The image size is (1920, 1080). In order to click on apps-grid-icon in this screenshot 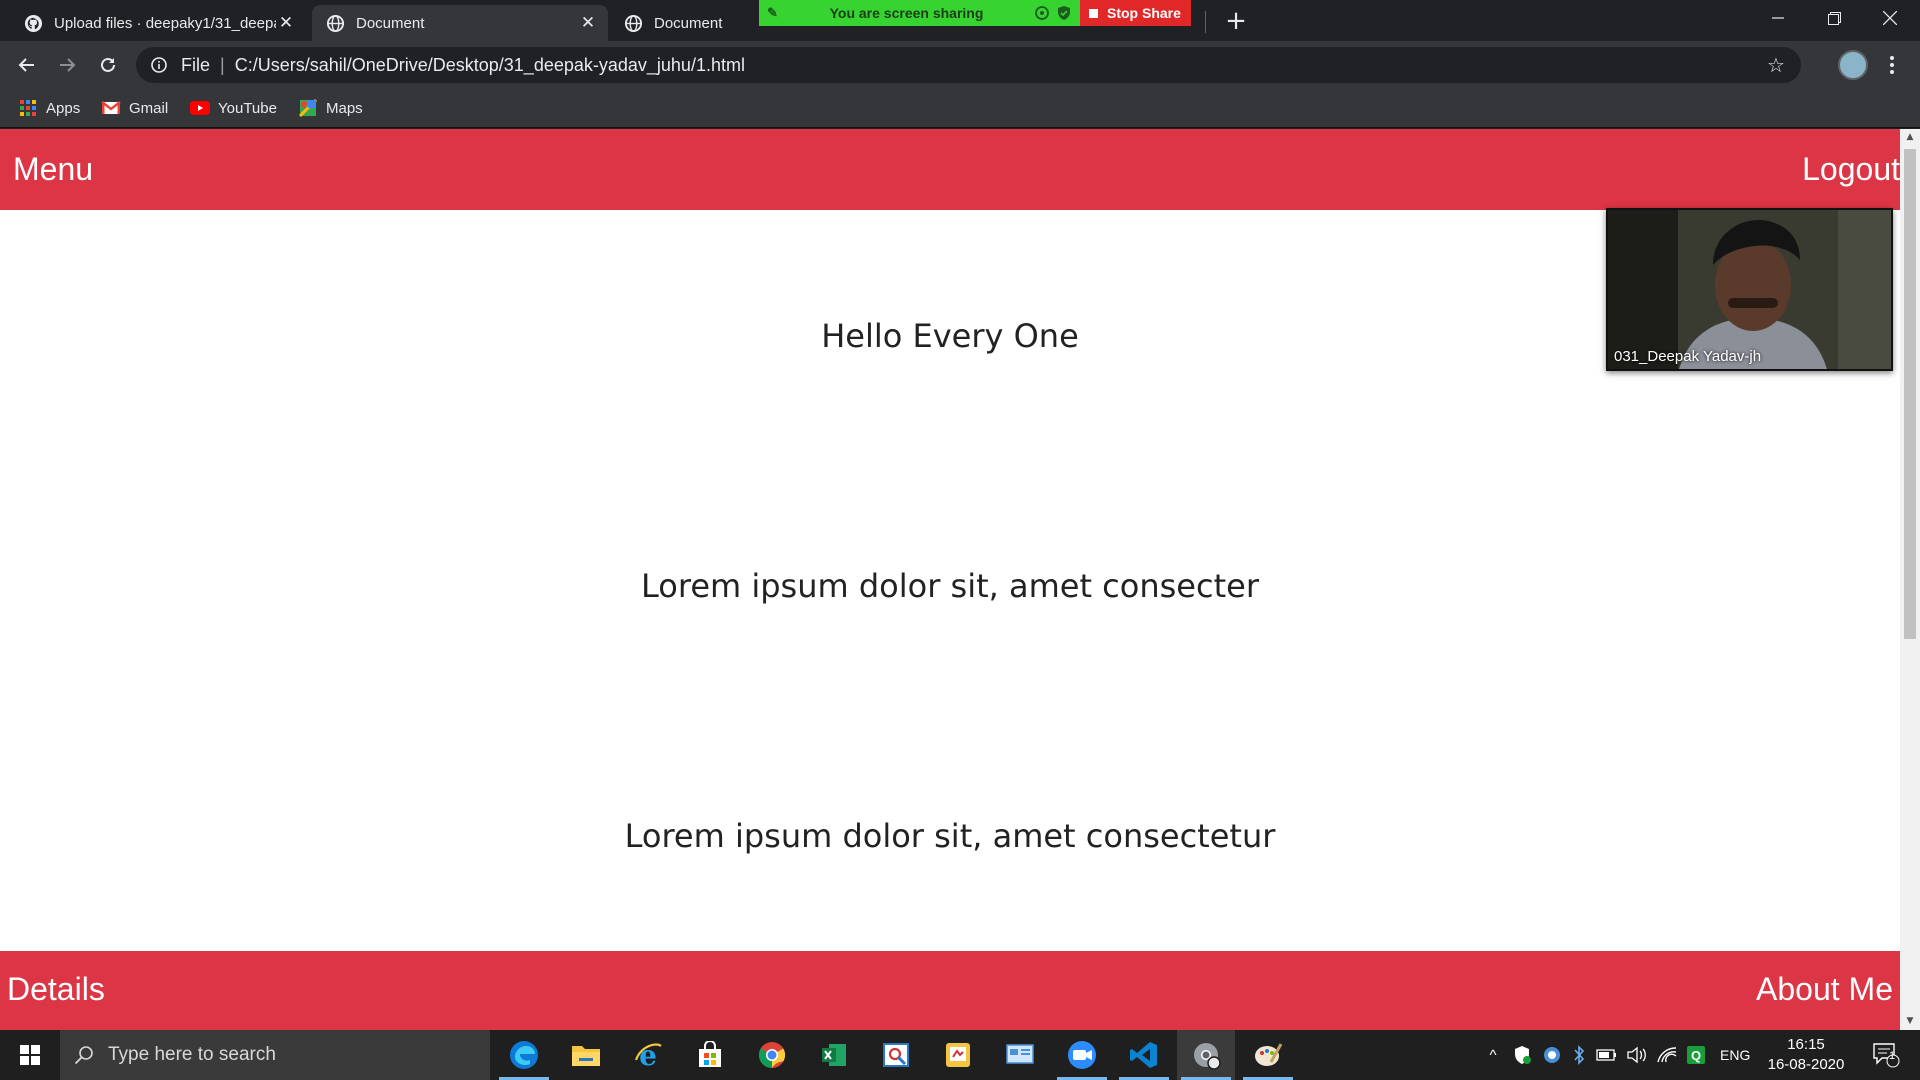, I will do `click(28, 108)`.